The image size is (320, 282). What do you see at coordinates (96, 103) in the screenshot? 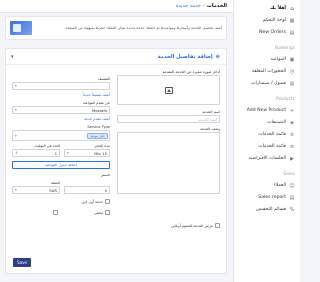
I see `appointment-label: عن مقدم المواعيد` at bounding box center [96, 103].